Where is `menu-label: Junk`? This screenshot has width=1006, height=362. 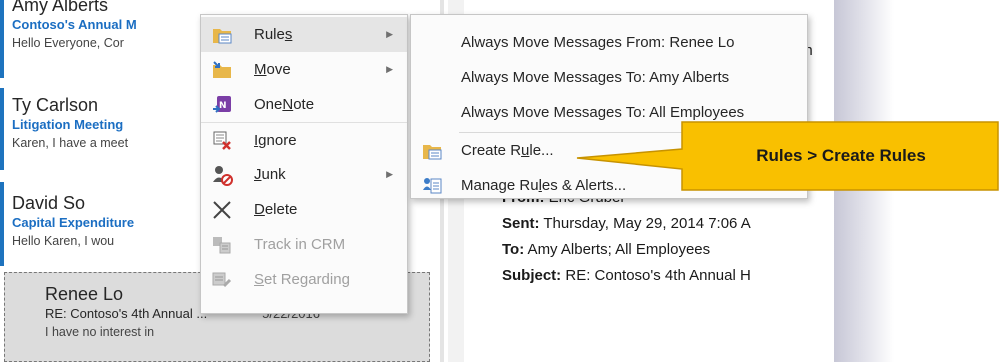 menu-label: Junk is located at coordinates (270, 174).